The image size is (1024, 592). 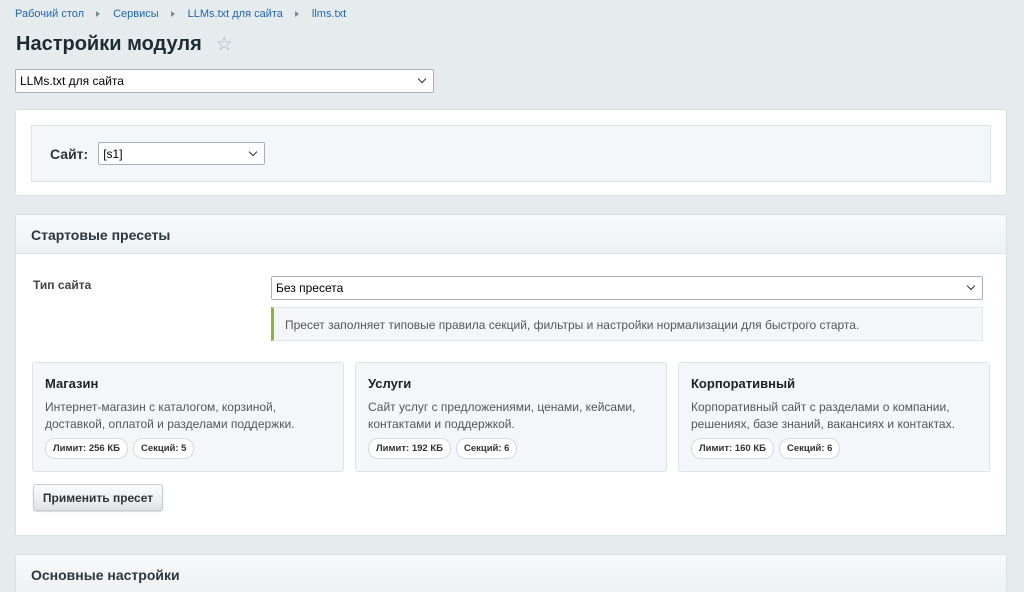 I want to click on site-panel: Сайт: [s1], so click(x=511, y=152).